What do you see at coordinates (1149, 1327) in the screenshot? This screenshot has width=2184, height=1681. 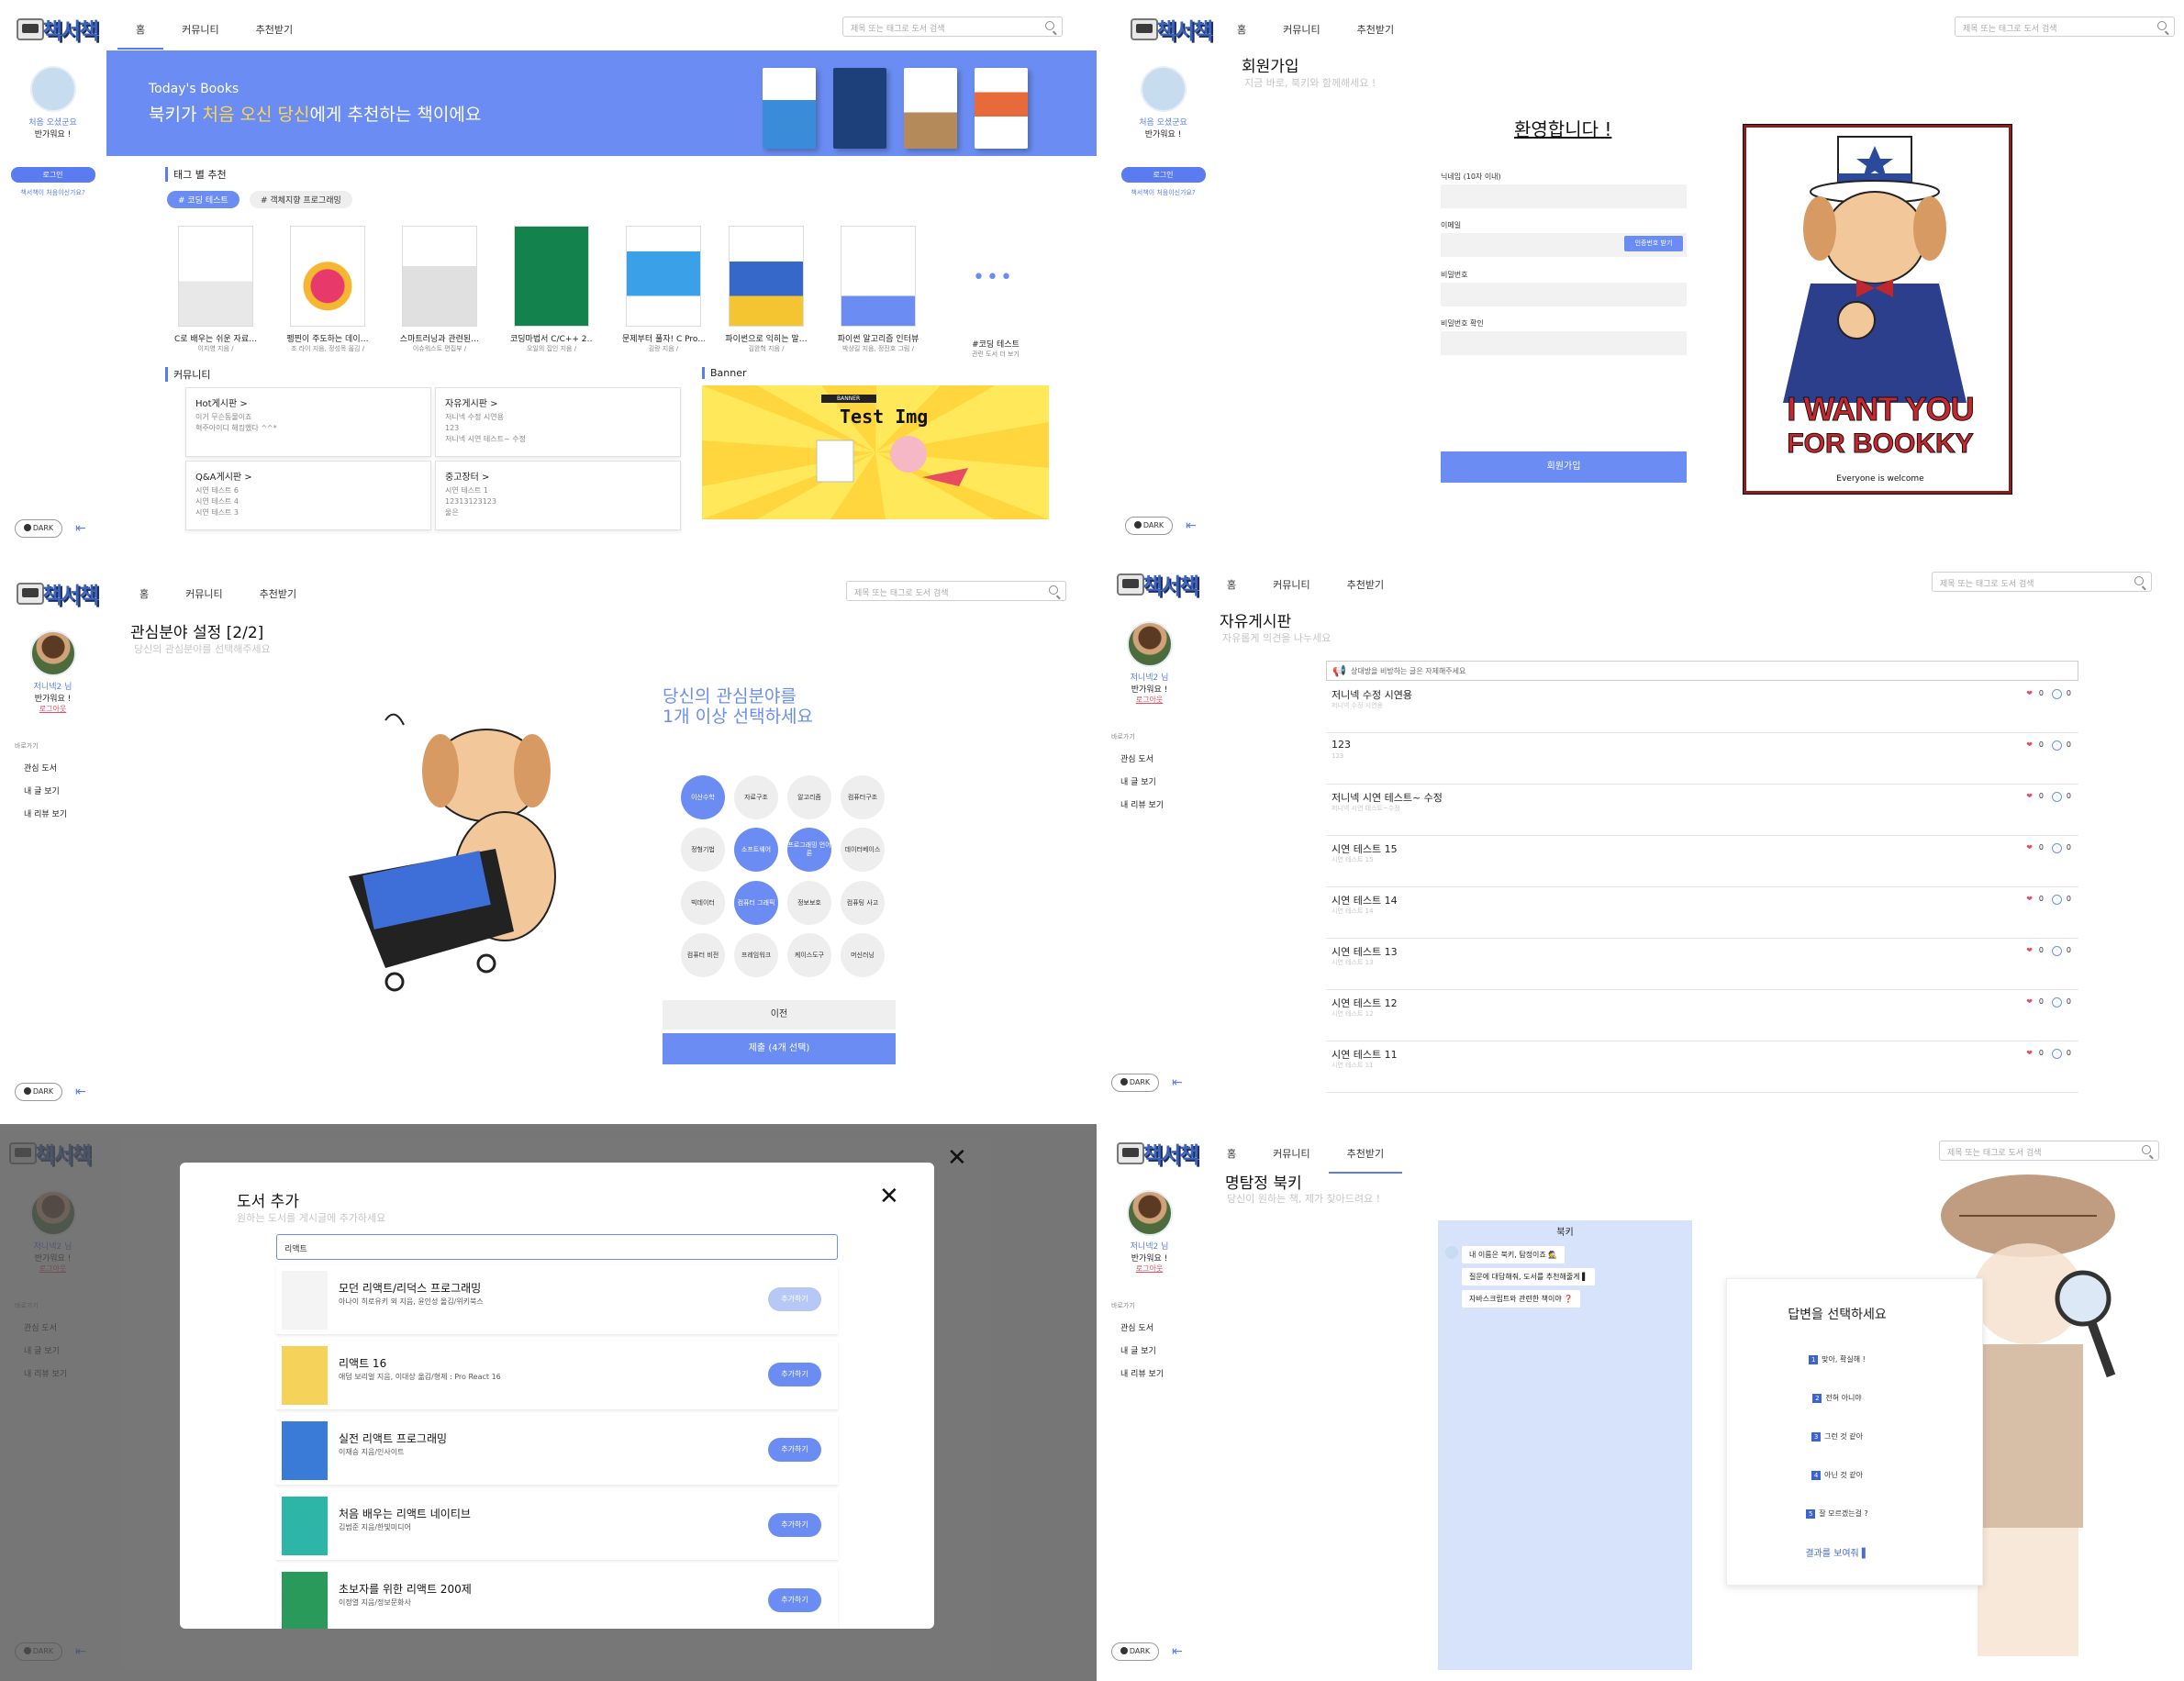 I see `menu-interest-books: 관심 도서` at bounding box center [1149, 1327].